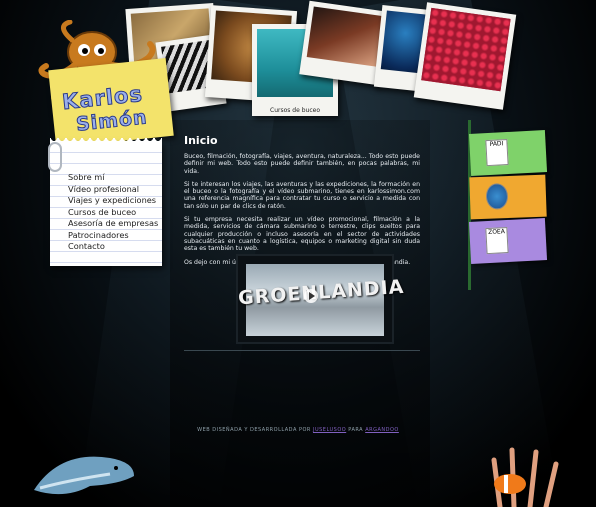 The height and width of the screenshot is (507, 596). What do you see at coordinates (382, 430) in the screenshot?
I see `footer-link-client: ARGANDOO` at bounding box center [382, 430].